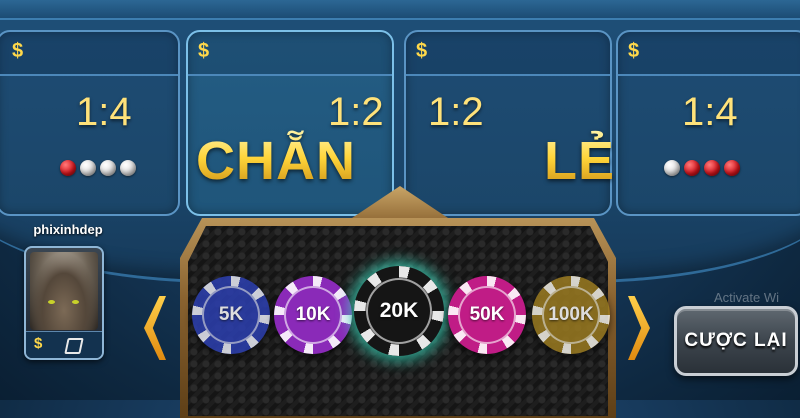 The image size is (800, 418). Describe the element at coordinates (276, 161) in the screenshot. I see `bet-label-even: CHẴN` at that location.